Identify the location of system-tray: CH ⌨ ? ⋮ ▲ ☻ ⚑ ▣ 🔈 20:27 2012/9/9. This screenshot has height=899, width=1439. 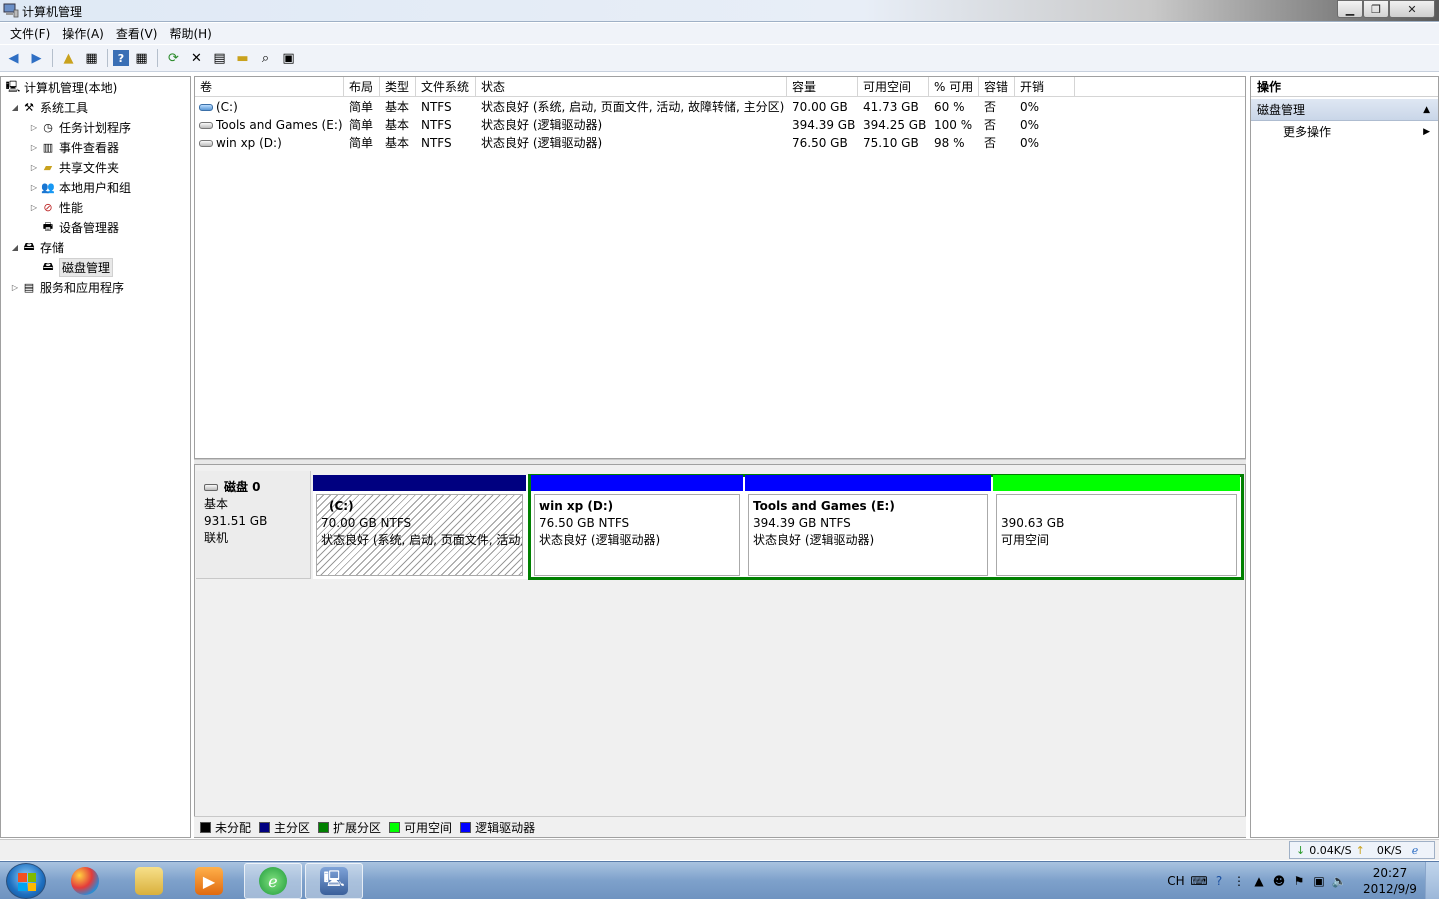
(1301, 880).